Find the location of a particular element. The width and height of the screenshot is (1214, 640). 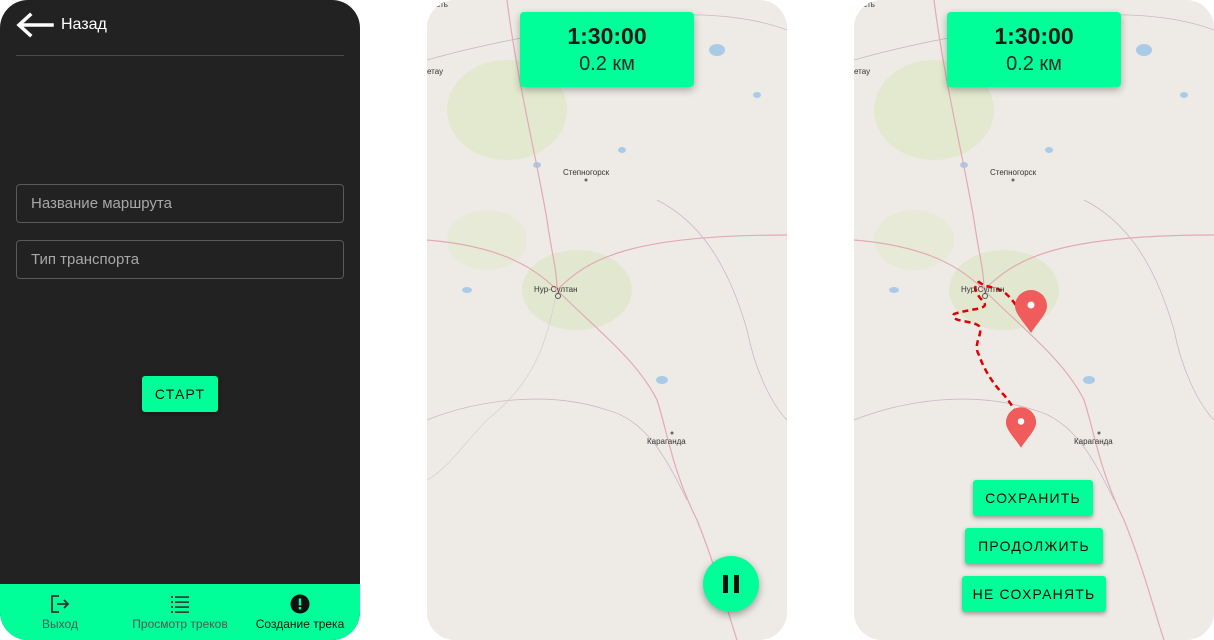

nav-item-create: Создание трека is located at coordinates (300, 612).